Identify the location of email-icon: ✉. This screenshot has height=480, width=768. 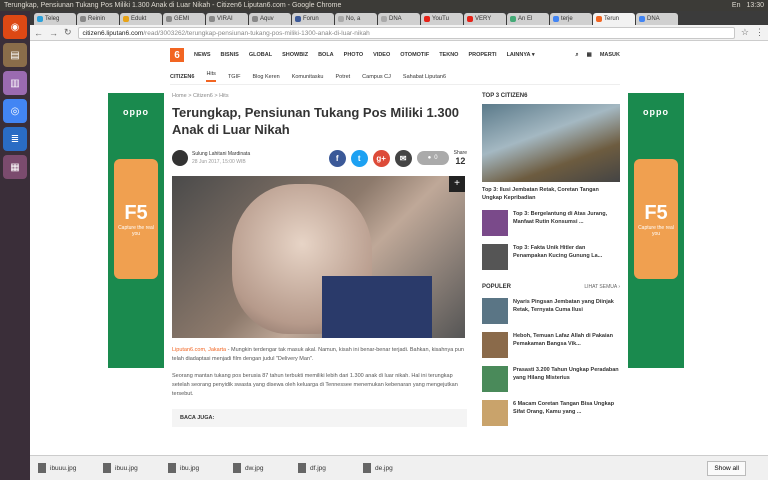
(403, 158).